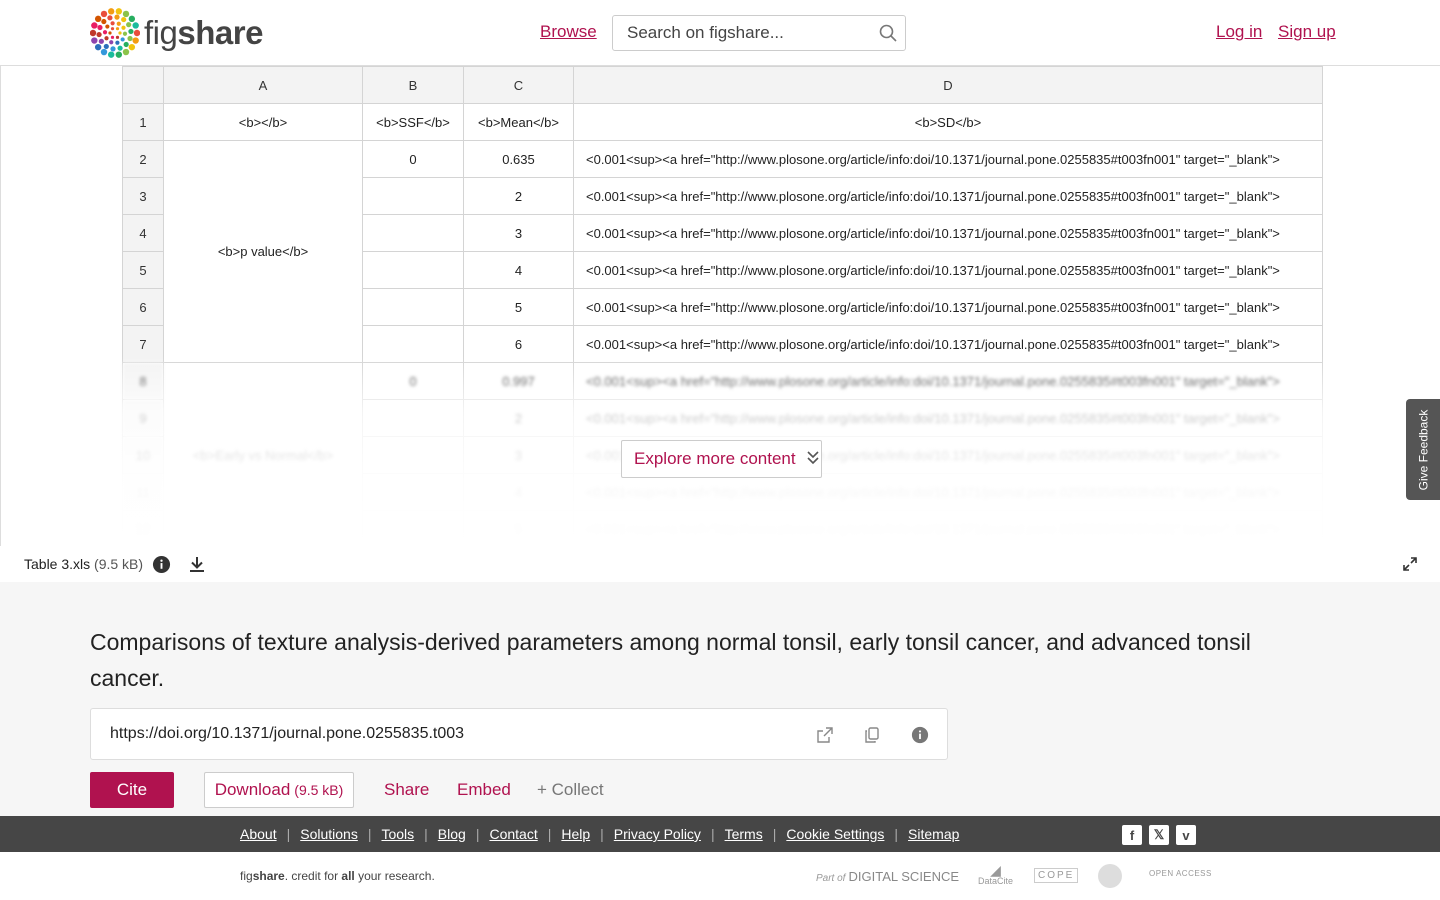 The height and width of the screenshot is (900, 1440). I want to click on fullscreen-icon, so click(1410, 564).